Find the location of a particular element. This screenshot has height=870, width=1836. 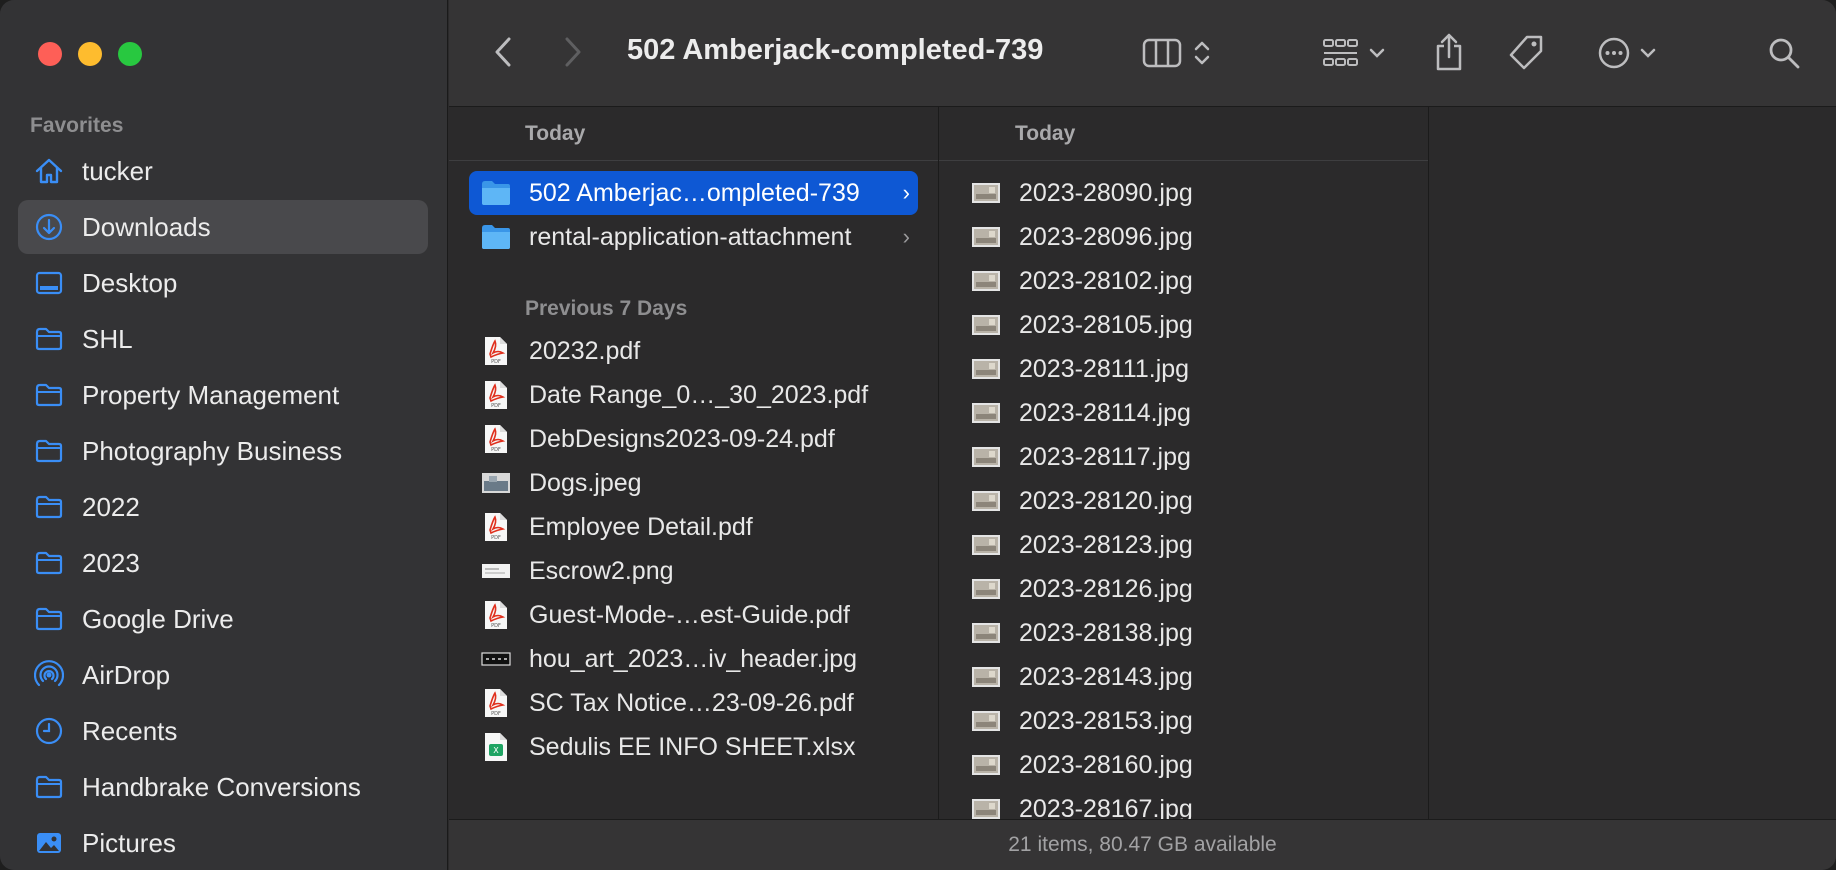

window-title: 502 Amberjack-completed-739 is located at coordinates (835, 50).